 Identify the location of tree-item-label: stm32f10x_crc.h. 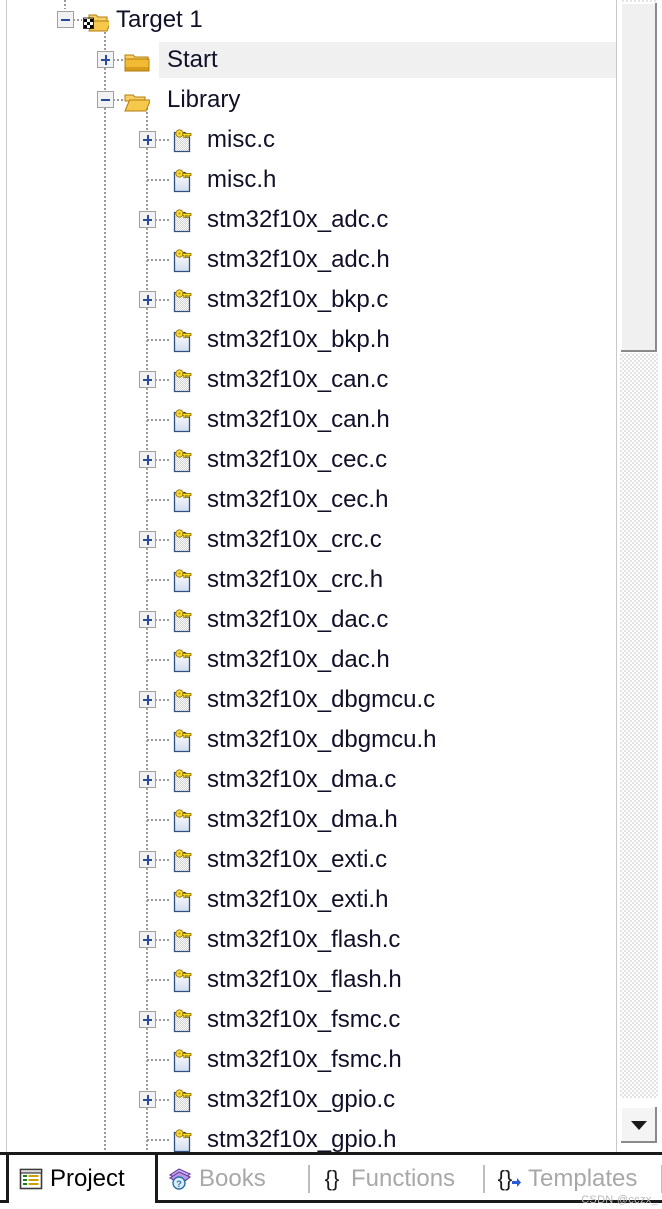
(295, 579).